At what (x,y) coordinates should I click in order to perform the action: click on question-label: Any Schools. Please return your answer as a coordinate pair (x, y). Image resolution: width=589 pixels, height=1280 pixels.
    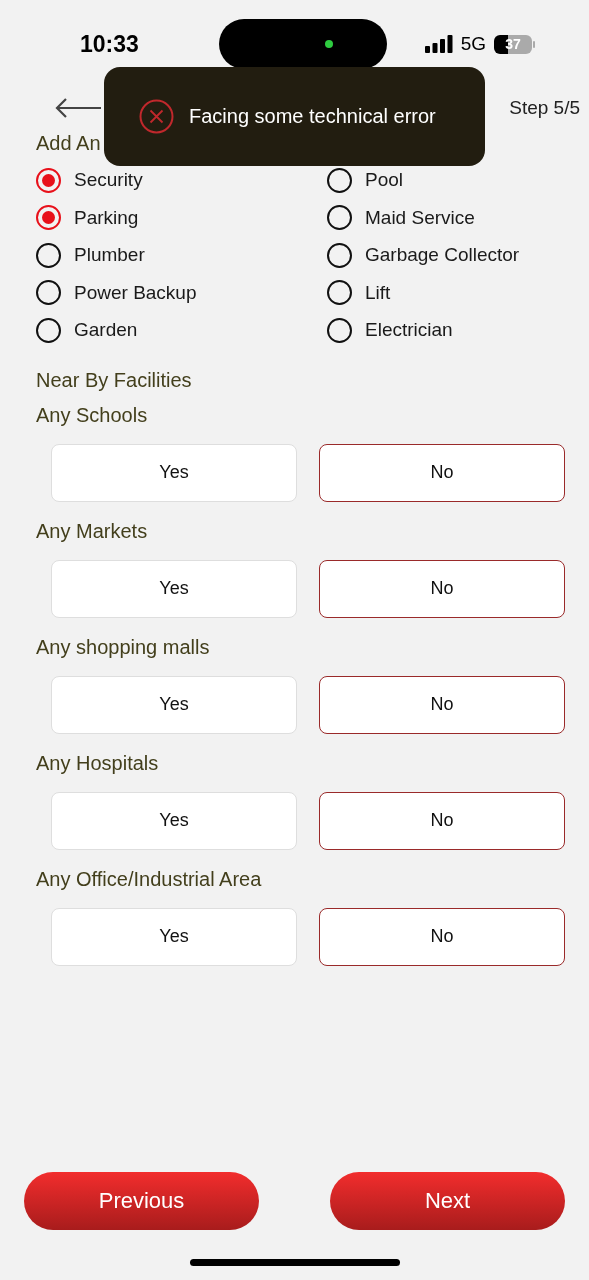
    Looking at the image, I should click on (92, 415).